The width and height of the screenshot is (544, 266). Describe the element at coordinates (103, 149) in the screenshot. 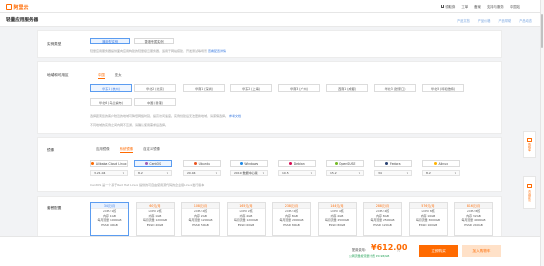

I see `tab-app-image: 应用镜像` at that location.